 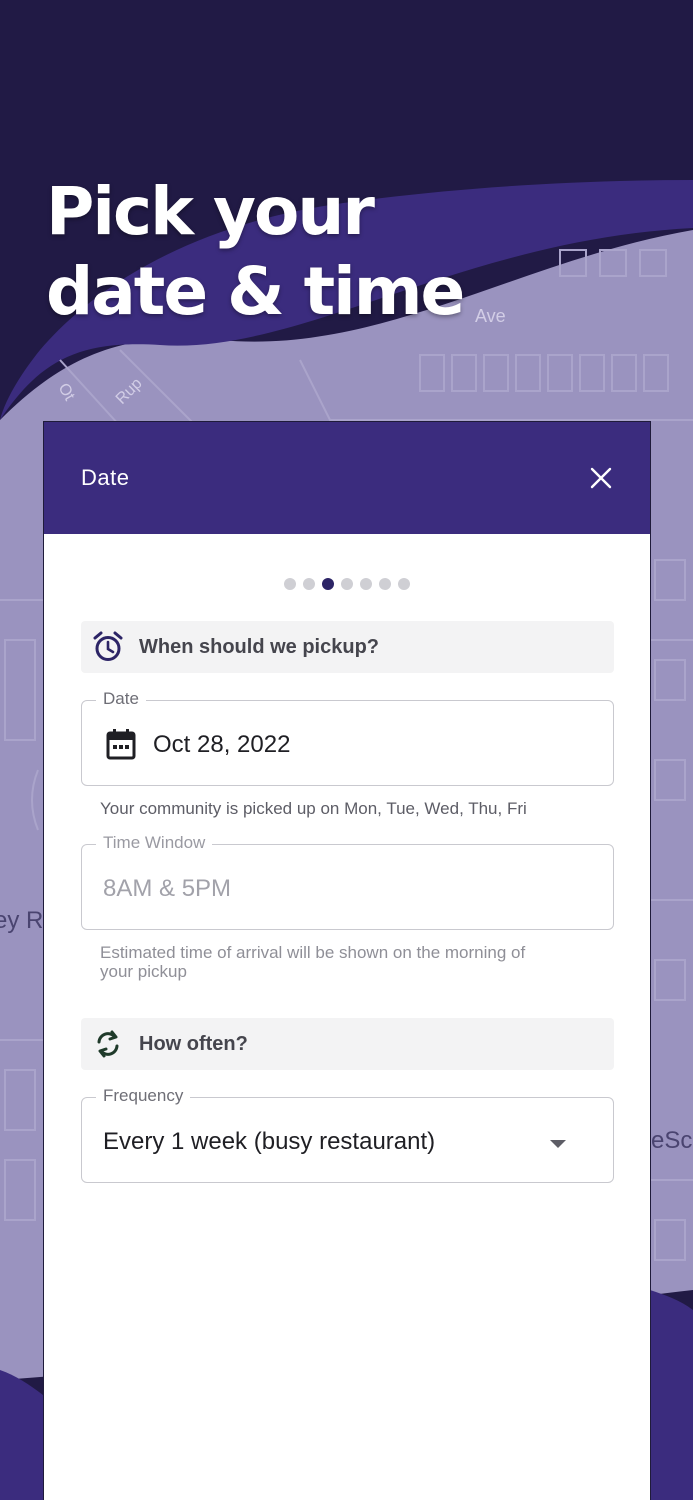 I want to click on close-button, so click(x=601, y=478).